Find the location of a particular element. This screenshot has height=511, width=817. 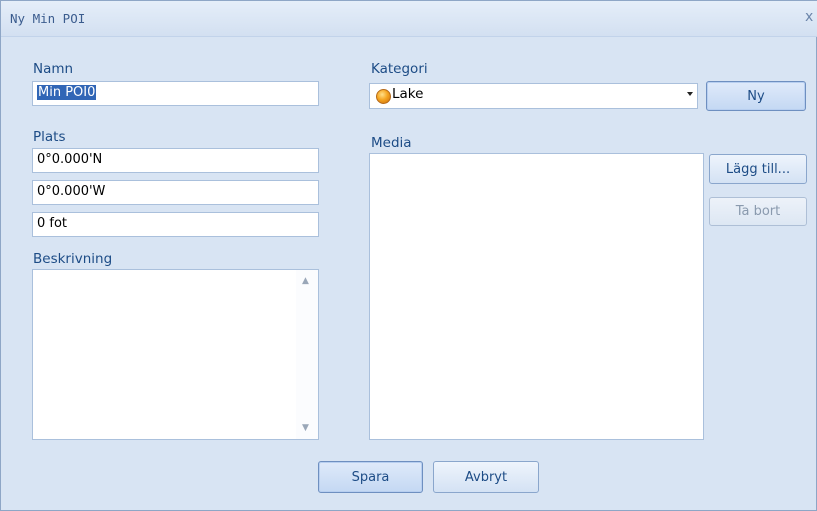

longitude-input: 0°0.000'W is located at coordinates (175, 192).